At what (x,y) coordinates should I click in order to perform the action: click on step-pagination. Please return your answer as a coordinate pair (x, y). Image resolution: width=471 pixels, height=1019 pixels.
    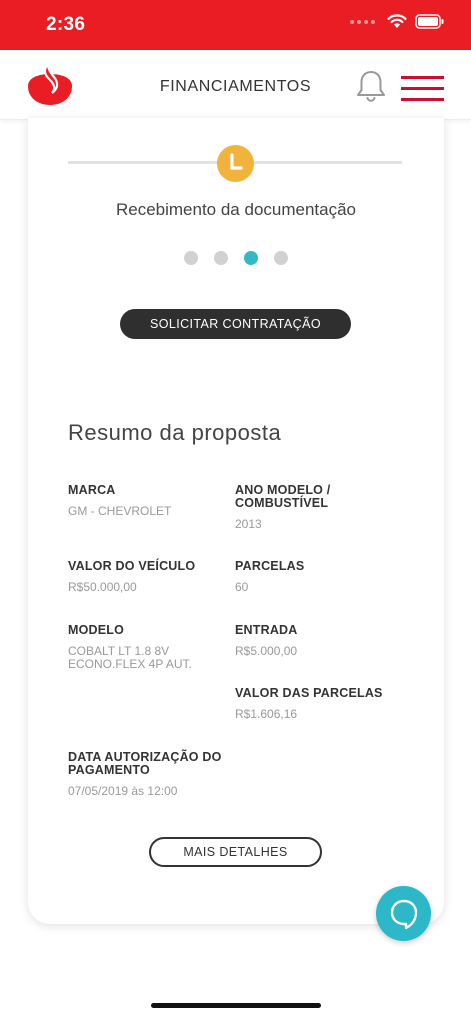
    Looking at the image, I should click on (236, 258).